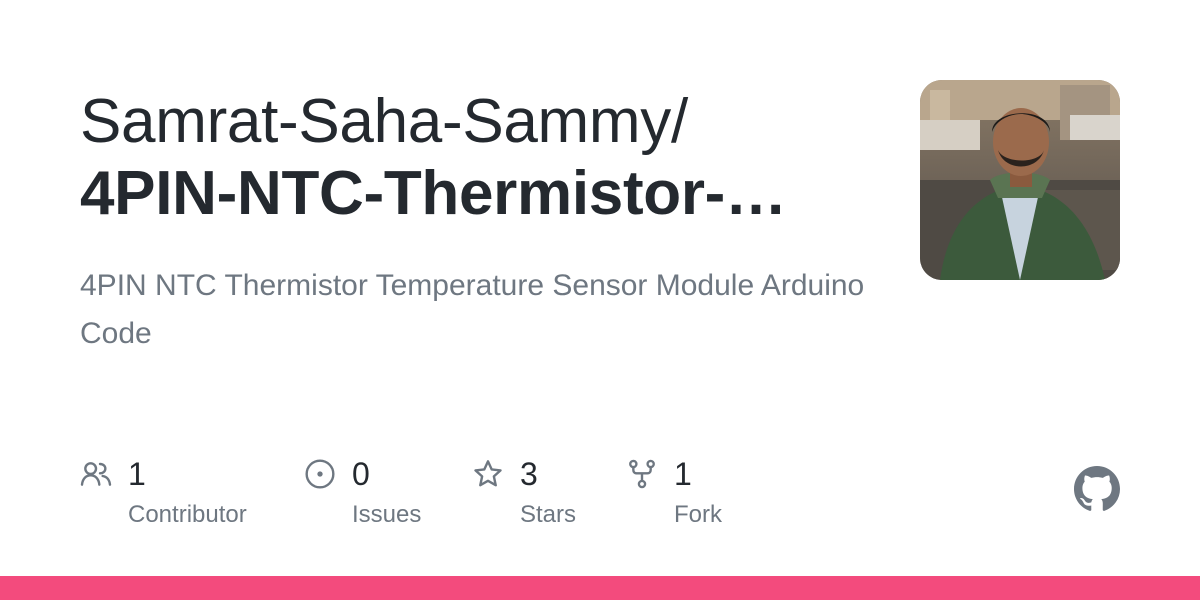 The height and width of the screenshot is (600, 1200). What do you see at coordinates (600, 588) in the screenshot?
I see `language-color-bar` at bounding box center [600, 588].